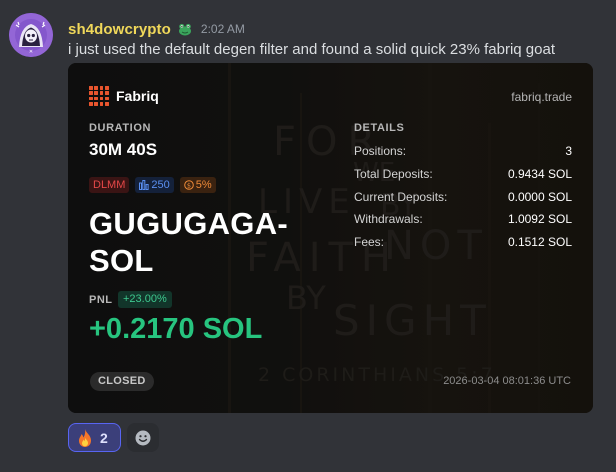 The width and height of the screenshot is (616, 472). I want to click on timestamp: 2:02 AM, so click(222, 29).